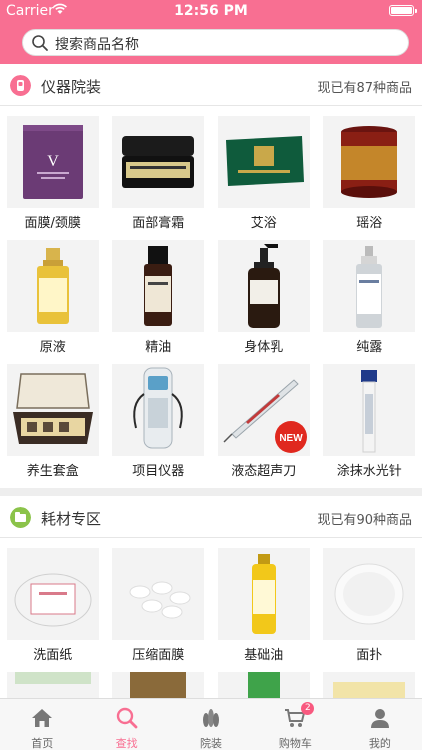 Image resolution: width=422 pixels, height=750 pixels. Describe the element at coordinates (369, 286) in the screenshot. I see `hydrosol-image` at that location.